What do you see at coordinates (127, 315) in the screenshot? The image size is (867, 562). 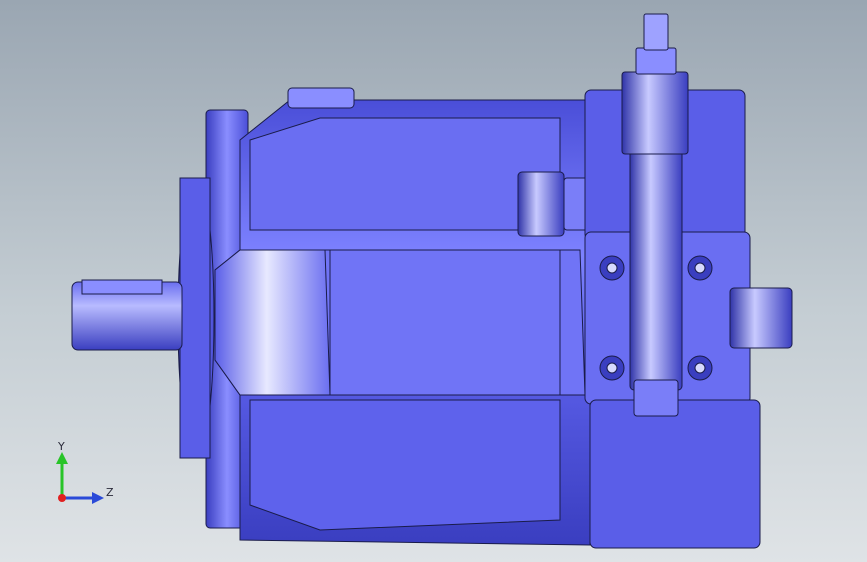 I see `drive-shaft` at bounding box center [127, 315].